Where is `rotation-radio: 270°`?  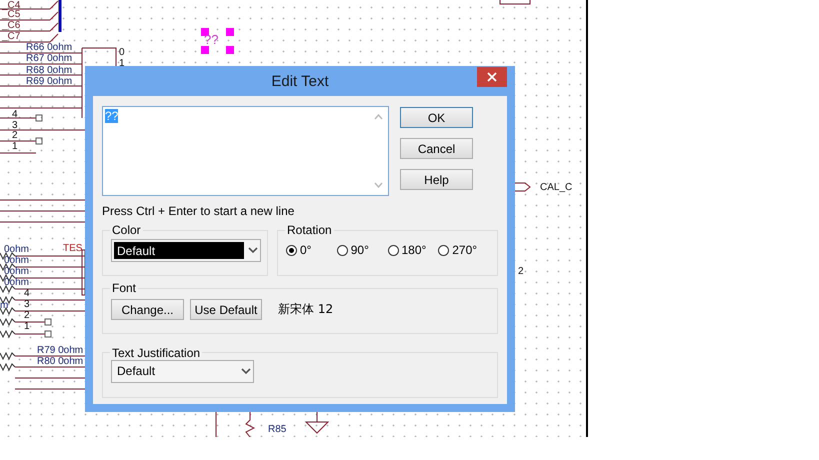
rotation-radio: 270° is located at coordinates (463, 250).